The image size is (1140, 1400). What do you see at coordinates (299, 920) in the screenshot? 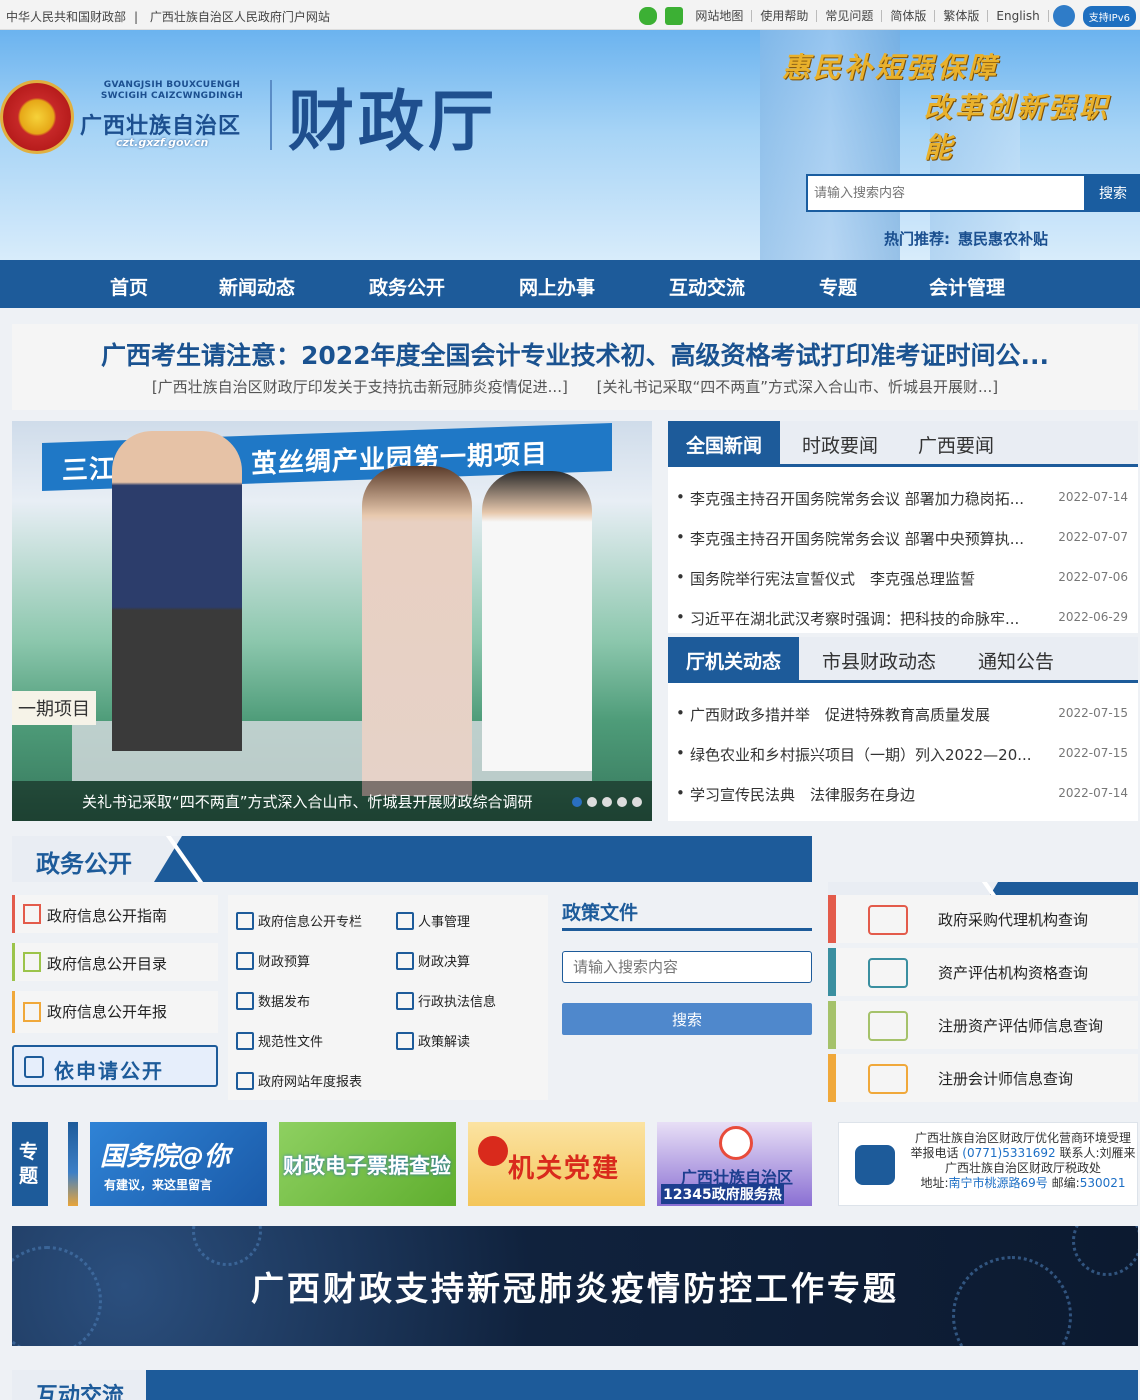
I see `grid-item-info-column: 政府信息公开专栏` at bounding box center [299, 920].